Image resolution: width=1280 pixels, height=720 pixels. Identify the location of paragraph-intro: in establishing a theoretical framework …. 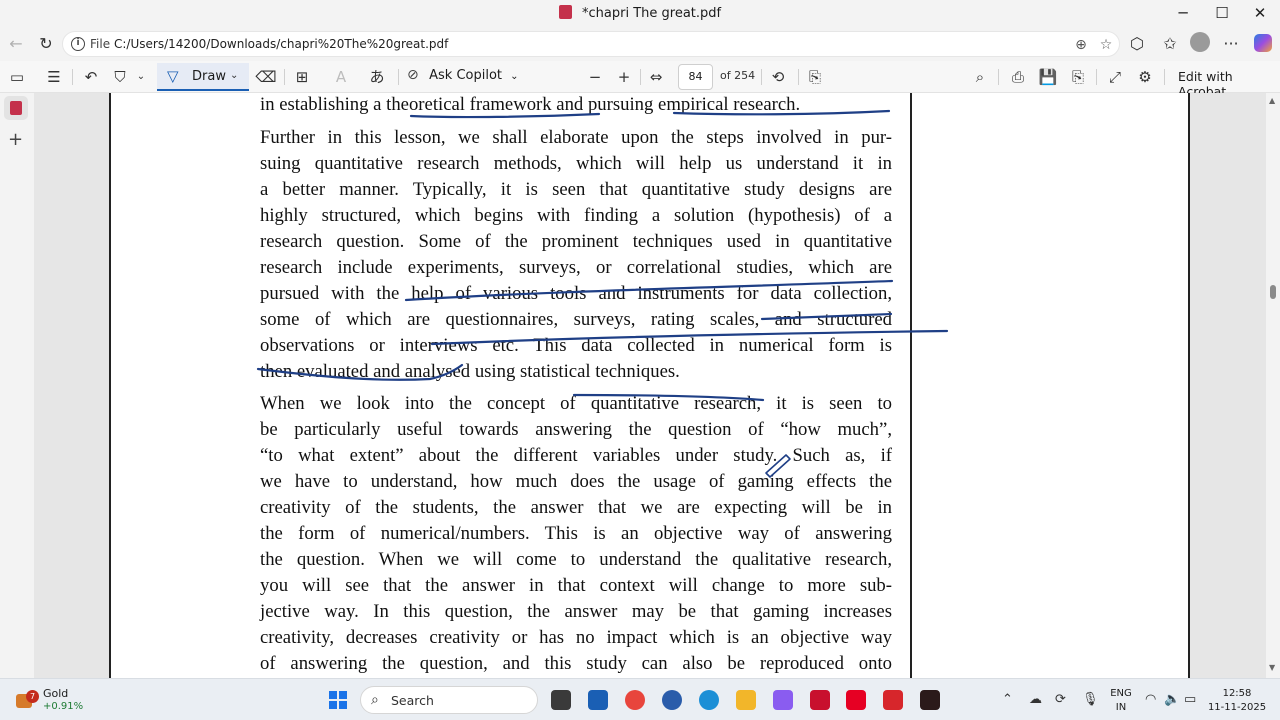
(576, 105).